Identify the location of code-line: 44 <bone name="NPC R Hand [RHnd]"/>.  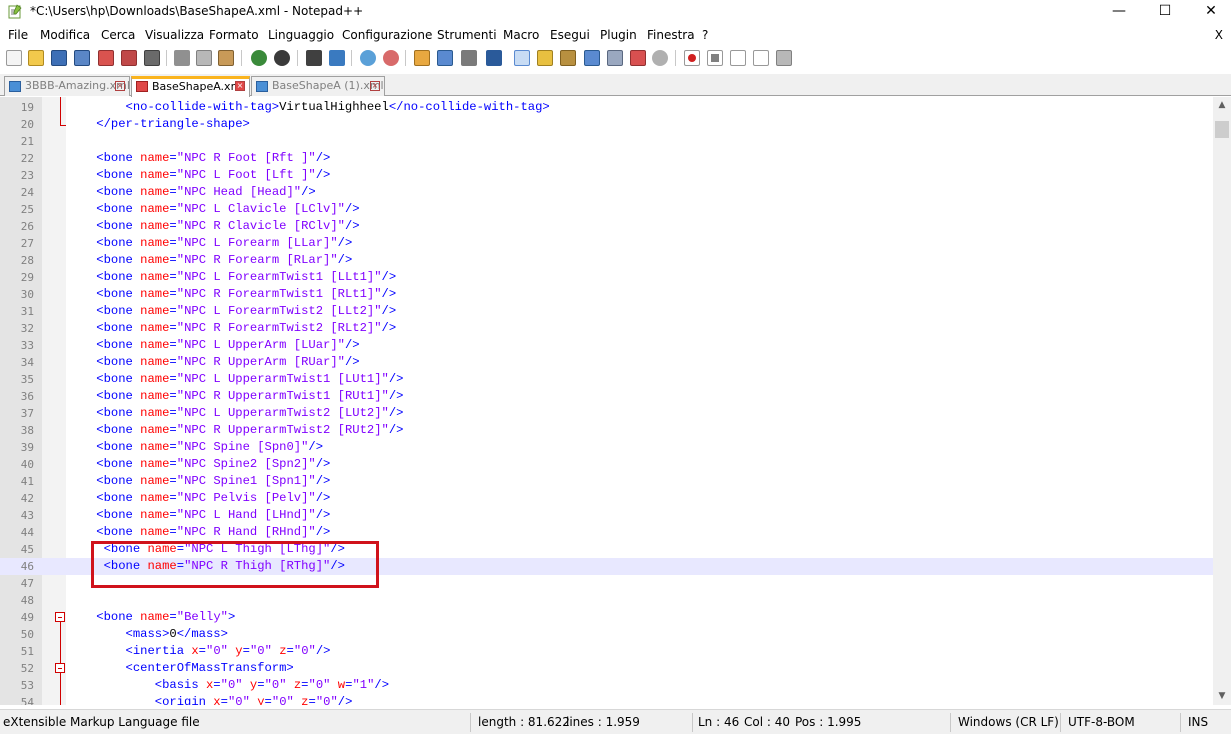
(606, 532).